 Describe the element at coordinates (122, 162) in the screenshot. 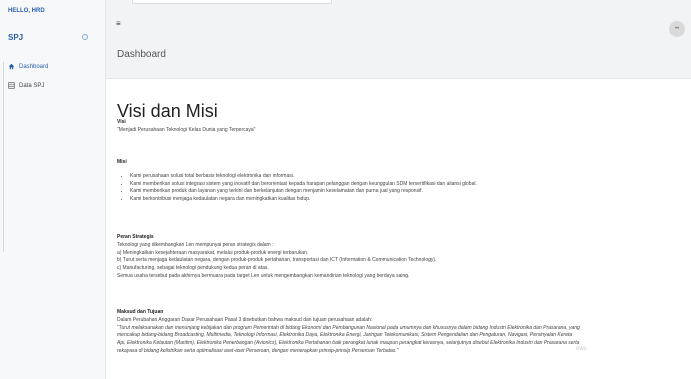

I see `misi-title: Misi` at that location.